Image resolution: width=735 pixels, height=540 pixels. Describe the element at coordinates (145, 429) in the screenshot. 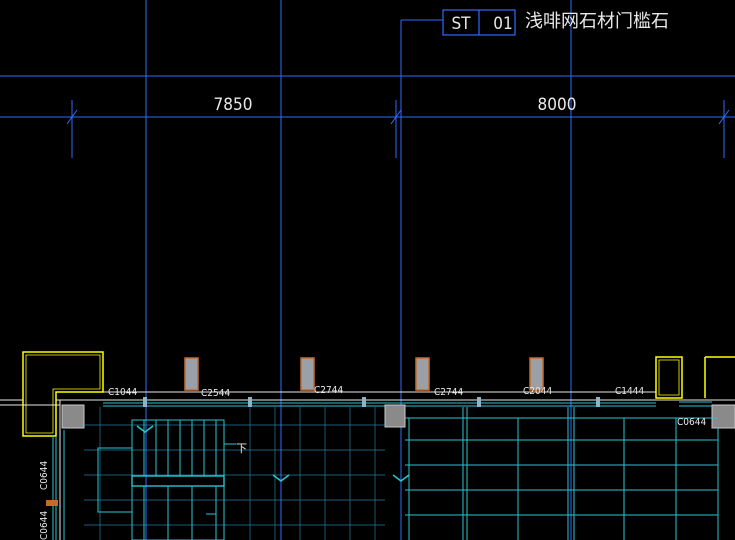

I see `chevron-down-icon` at that location.